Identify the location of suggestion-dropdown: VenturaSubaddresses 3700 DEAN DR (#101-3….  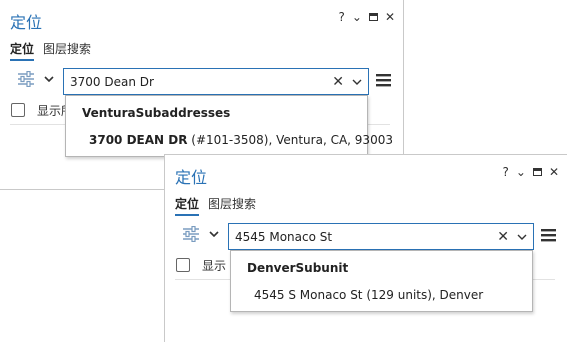
(229, 126).